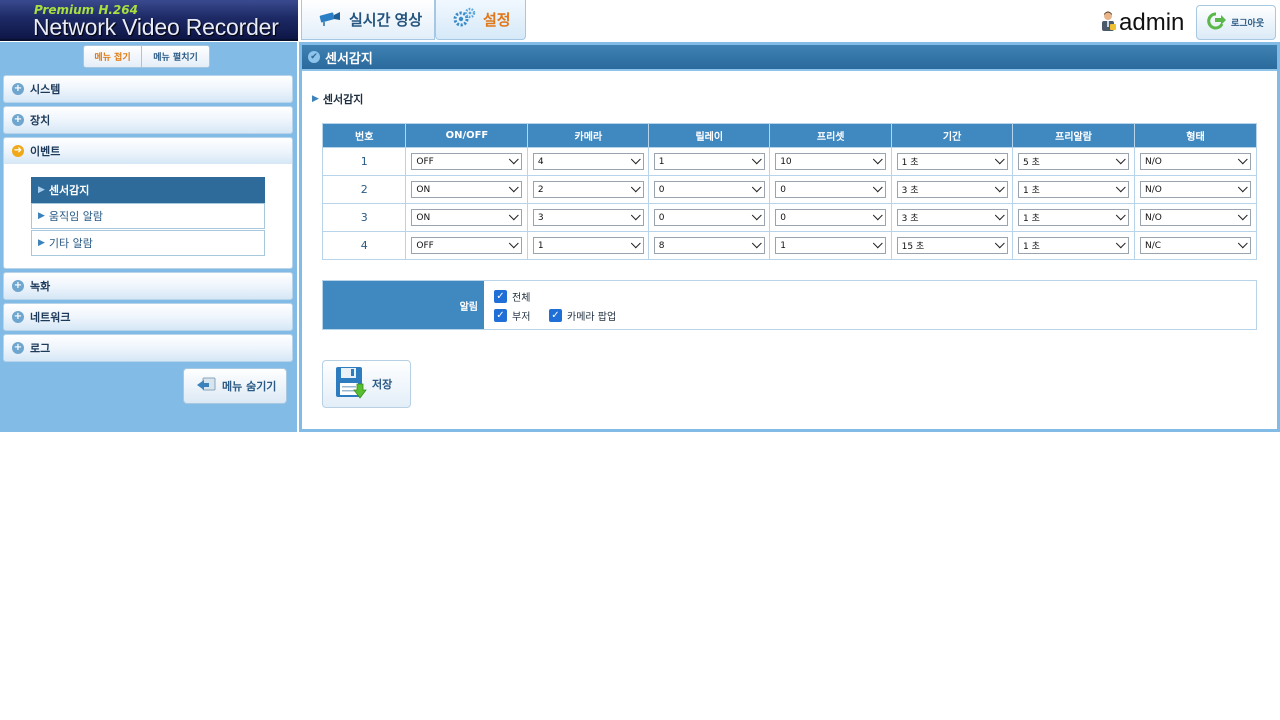 This screenshot has width=1280, height=720. I want to click on alarm-option-all: ✓ 전체, so click(512, 296).